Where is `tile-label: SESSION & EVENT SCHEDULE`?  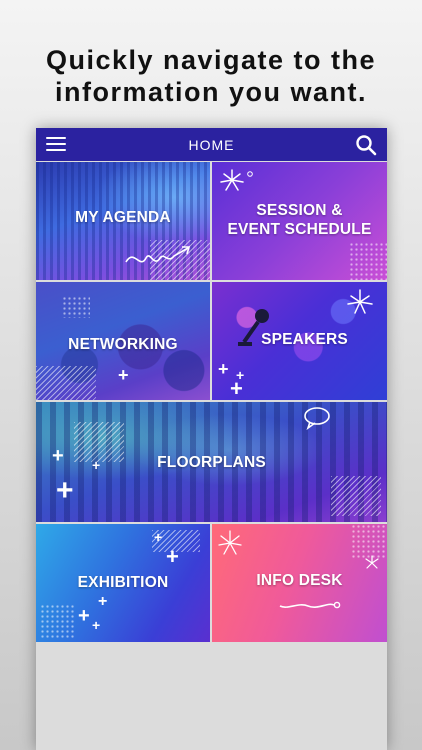 tile-label: SESSION & EVENT SCHEDULE is located at coordinates (299, 220).